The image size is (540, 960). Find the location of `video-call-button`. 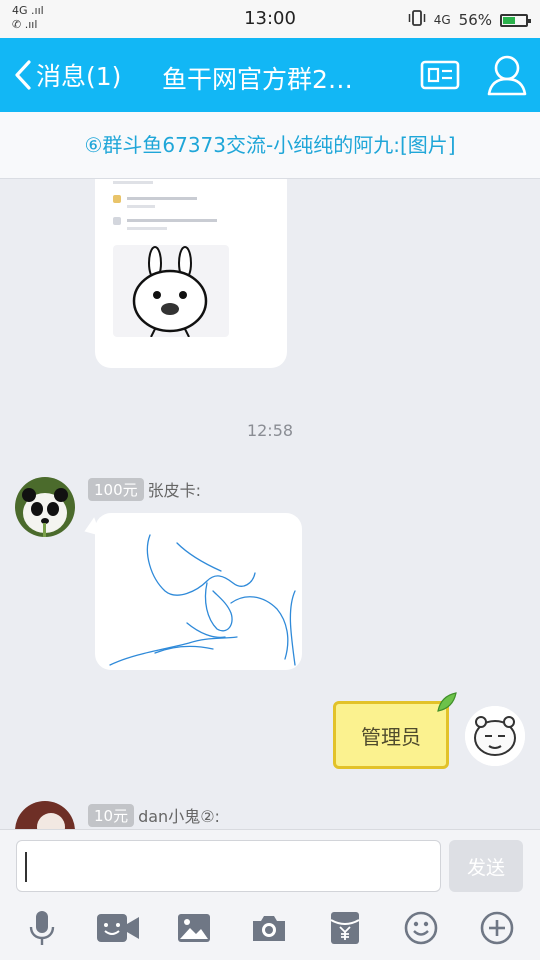

video-call-button is located at coordinates (118, 930).